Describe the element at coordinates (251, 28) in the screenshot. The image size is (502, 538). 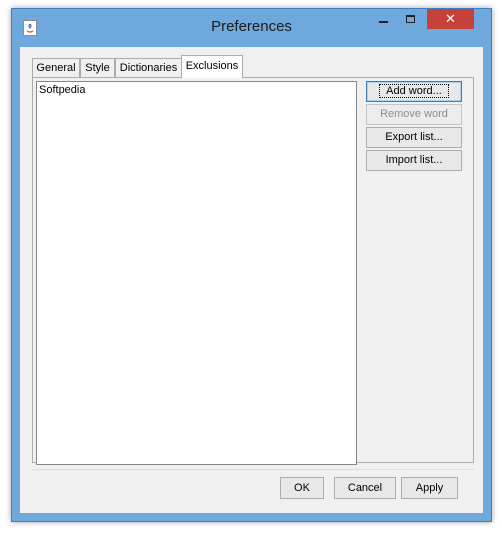
I see `title-bar: Preferences ✕` at that location.